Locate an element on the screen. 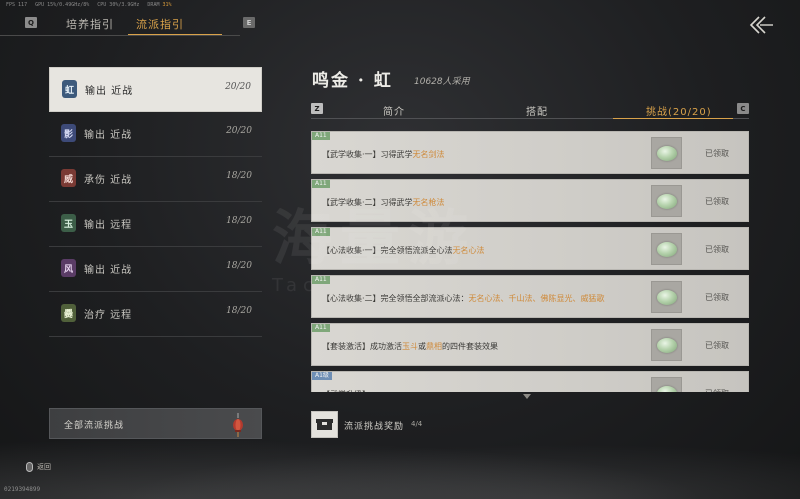 This screenshot has height=499, width=800. back-arrow-icon is located at coordinates (761, 25).